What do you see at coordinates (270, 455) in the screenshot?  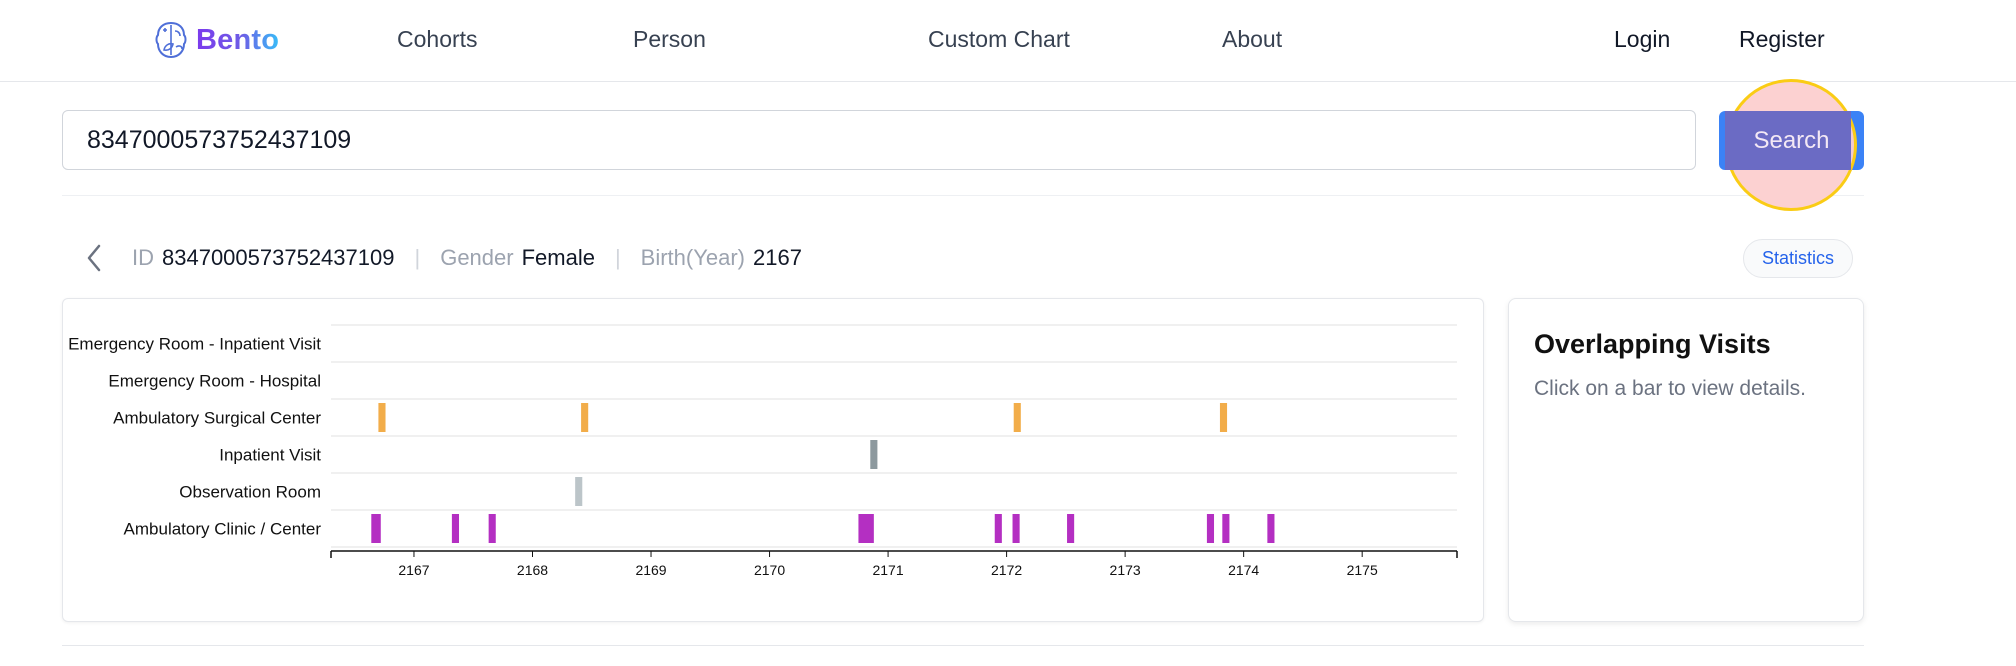 I see `row-label: Inpatient Visit` at bounding box center [270, 455].